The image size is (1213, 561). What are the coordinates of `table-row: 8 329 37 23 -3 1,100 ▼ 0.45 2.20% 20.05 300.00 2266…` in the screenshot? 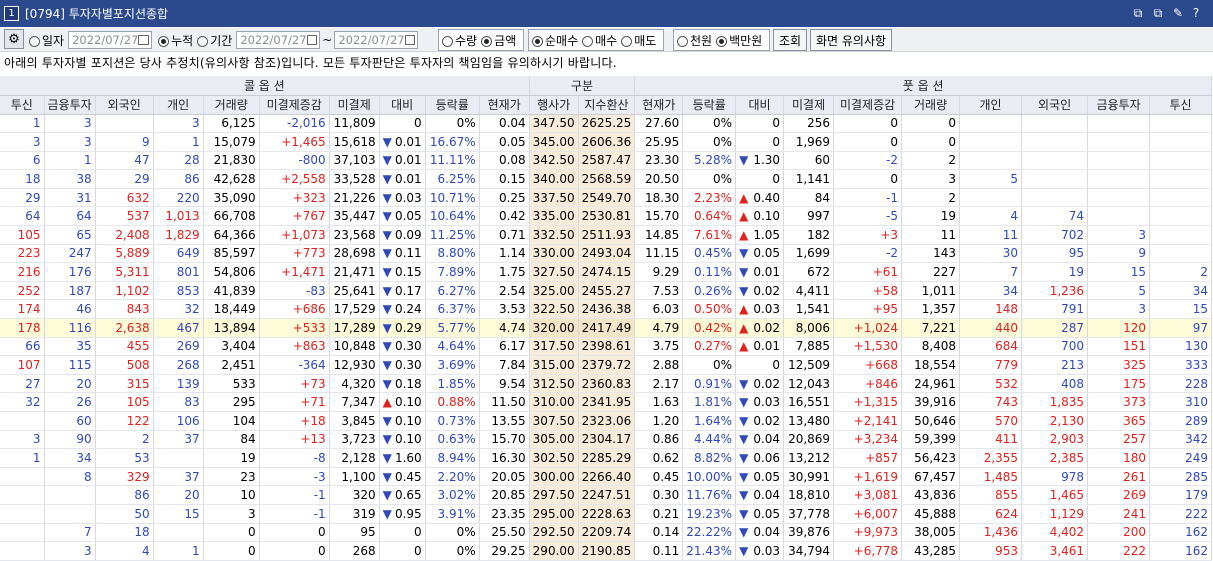 It's located at (606, 477).